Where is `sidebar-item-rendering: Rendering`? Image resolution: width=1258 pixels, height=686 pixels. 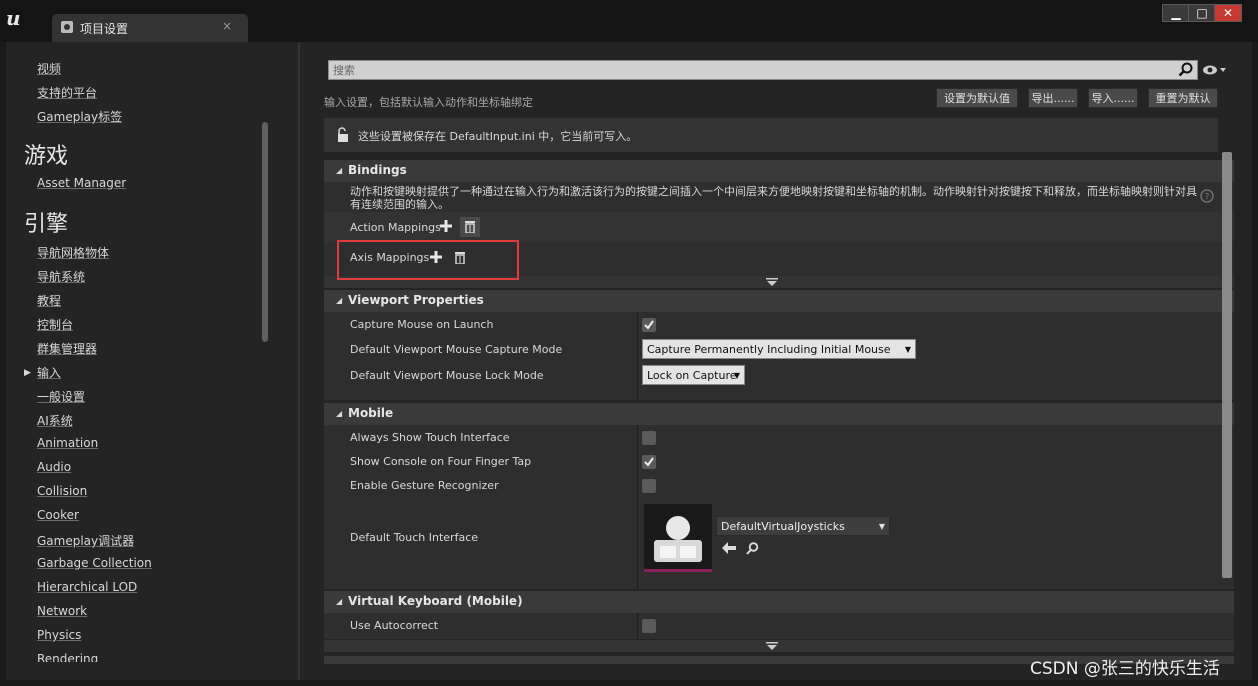 sidebar-item-rendering: Rendering is located at coordinates (67, 657).